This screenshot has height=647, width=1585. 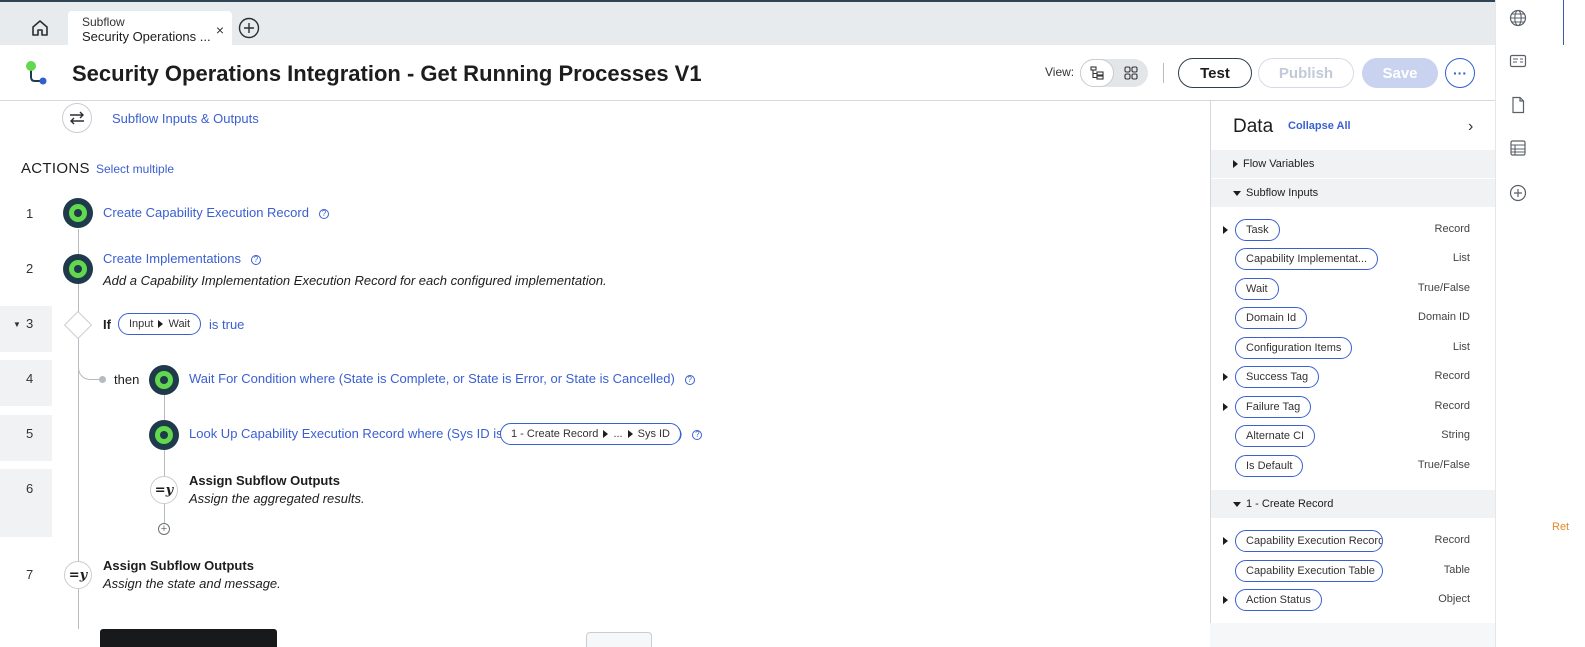 I want to click on add-step-icon: +, so click(x=164, y=529).